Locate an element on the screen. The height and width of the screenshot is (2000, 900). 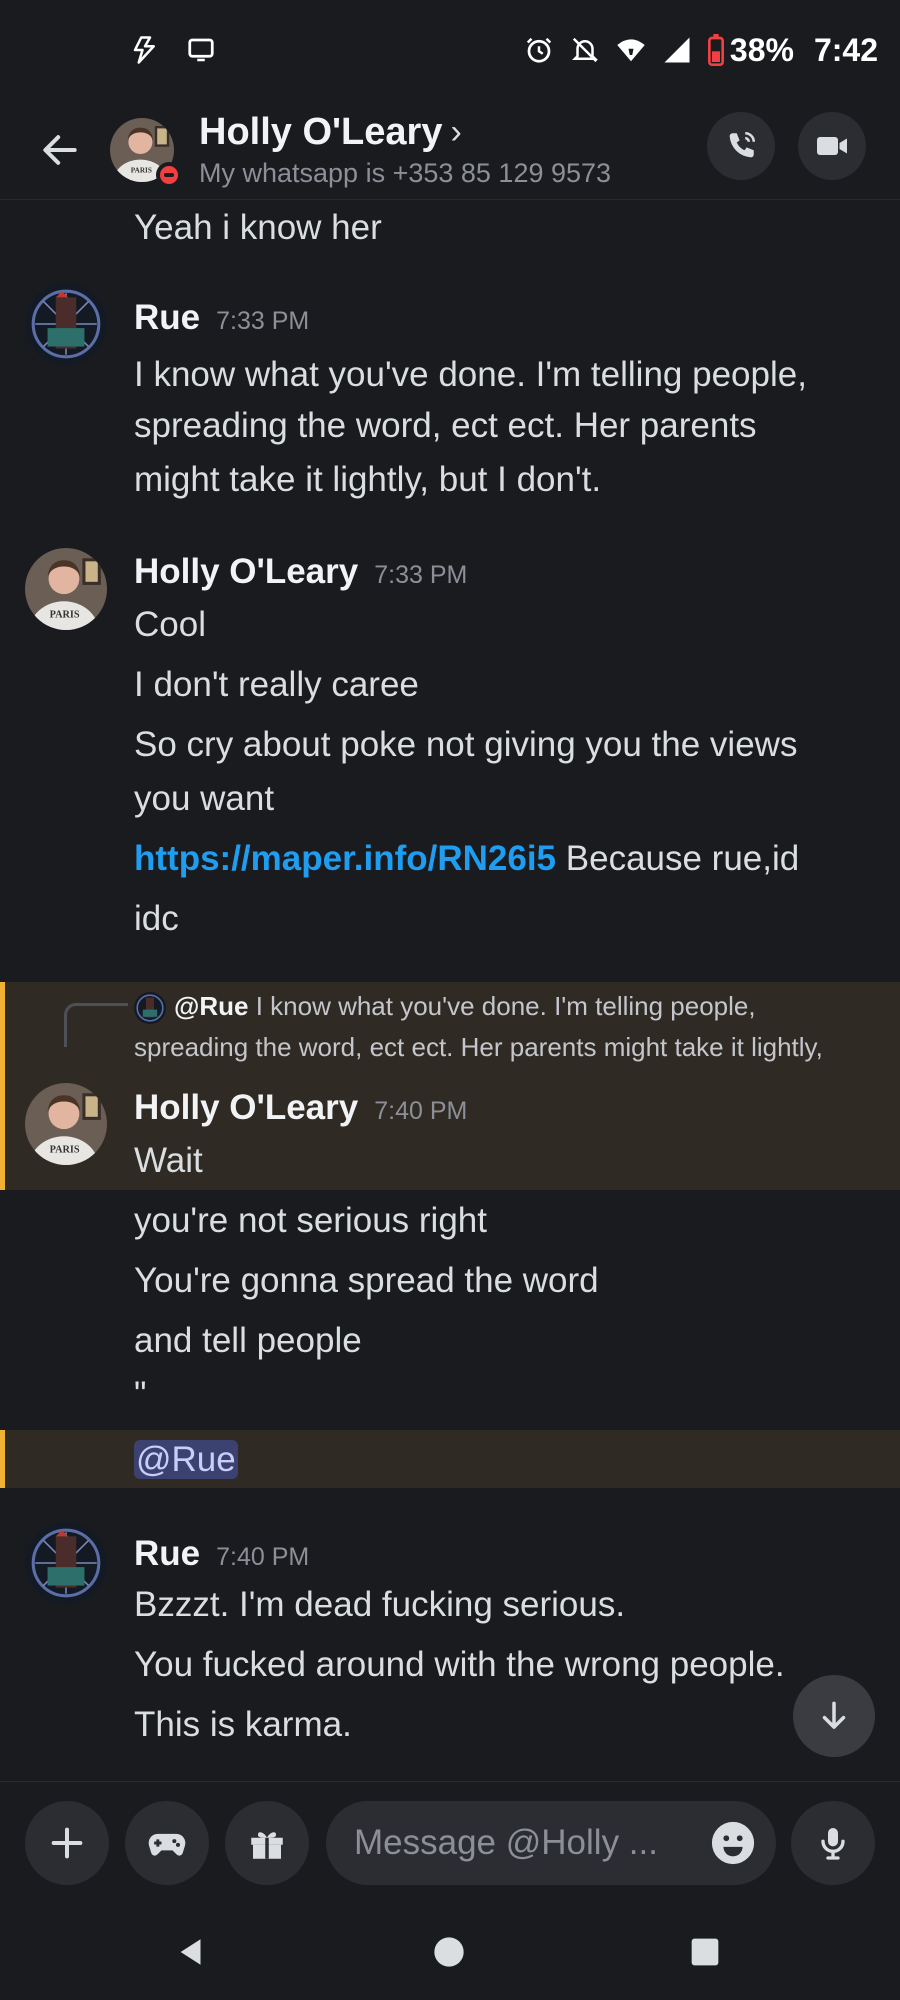
bolt-icon is located at coordinates (145, 50).